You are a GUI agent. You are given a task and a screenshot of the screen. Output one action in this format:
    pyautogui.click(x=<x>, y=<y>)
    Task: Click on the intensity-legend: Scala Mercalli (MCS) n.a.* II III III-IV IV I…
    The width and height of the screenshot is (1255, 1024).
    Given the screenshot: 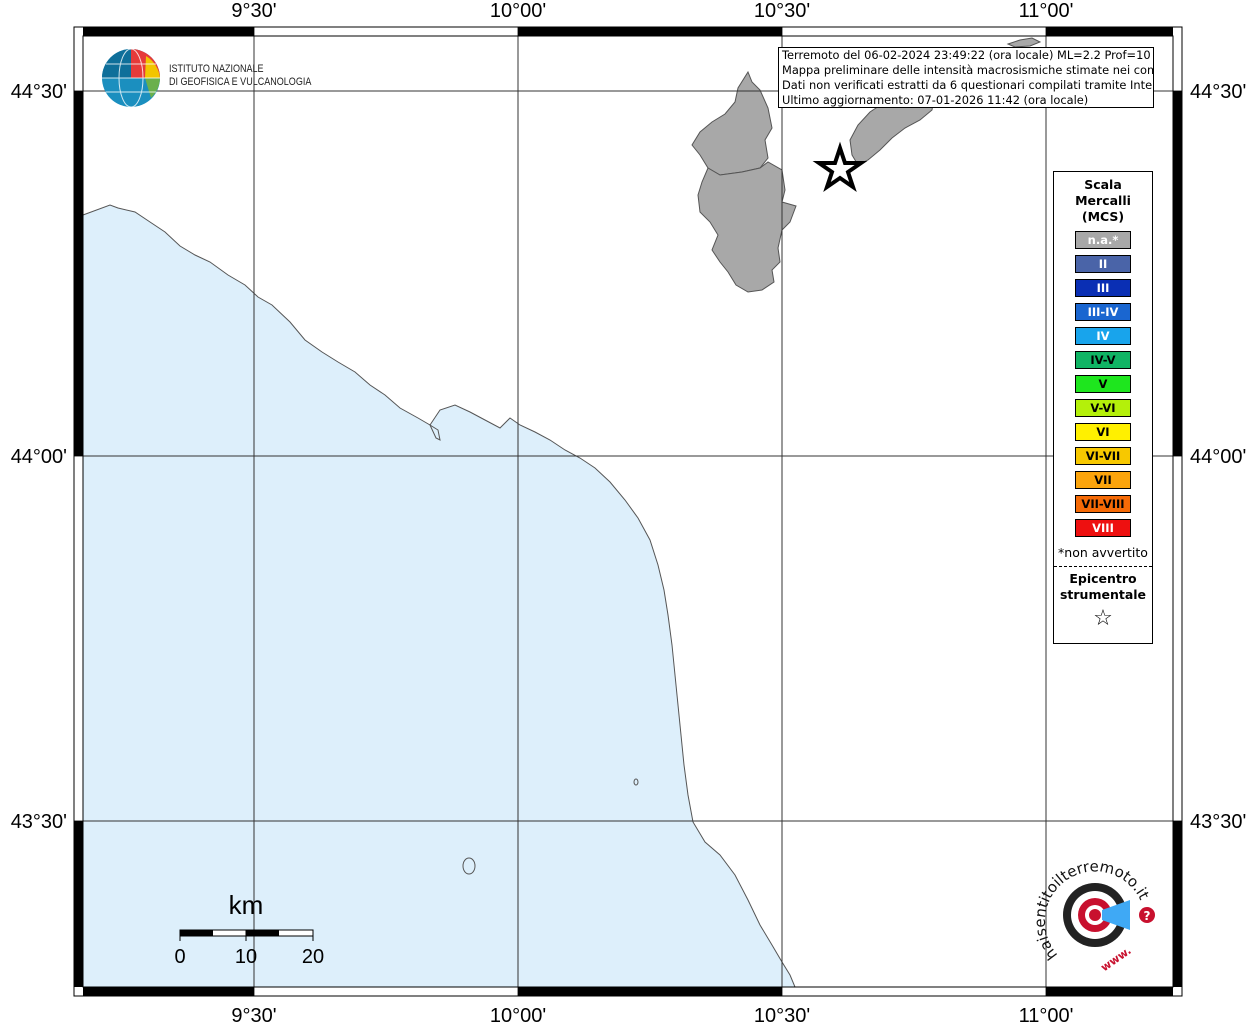 What is the action you would take?
    pyautogui.click(x=1103, y=407)
    